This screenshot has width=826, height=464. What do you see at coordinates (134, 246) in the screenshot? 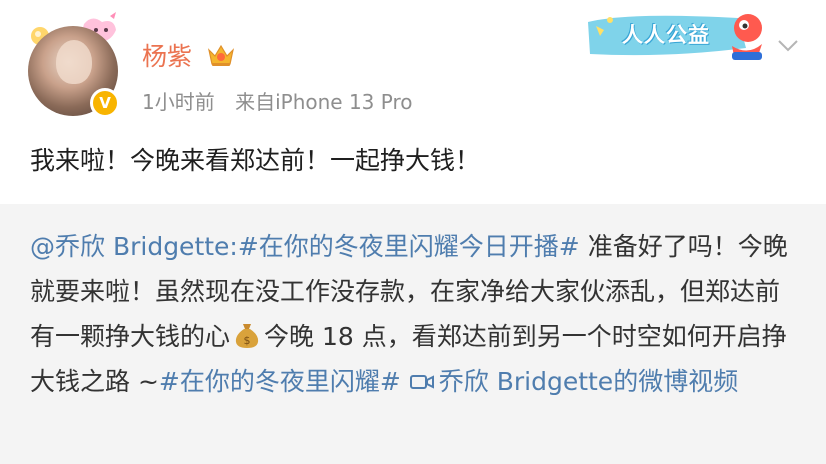
I see `mention-link: @乔欣 Bridgette:` at bounding box center [134, 246].